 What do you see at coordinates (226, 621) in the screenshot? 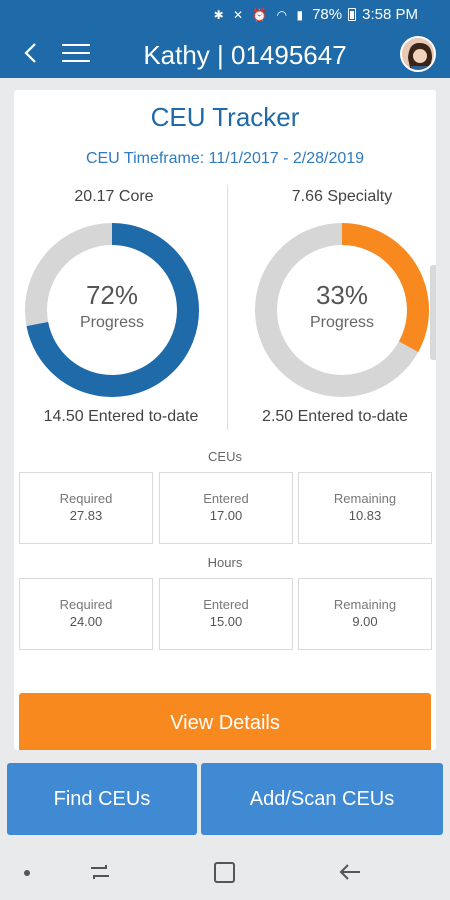
I see `stat-value: 15.00` at bounding box center [226, 621].